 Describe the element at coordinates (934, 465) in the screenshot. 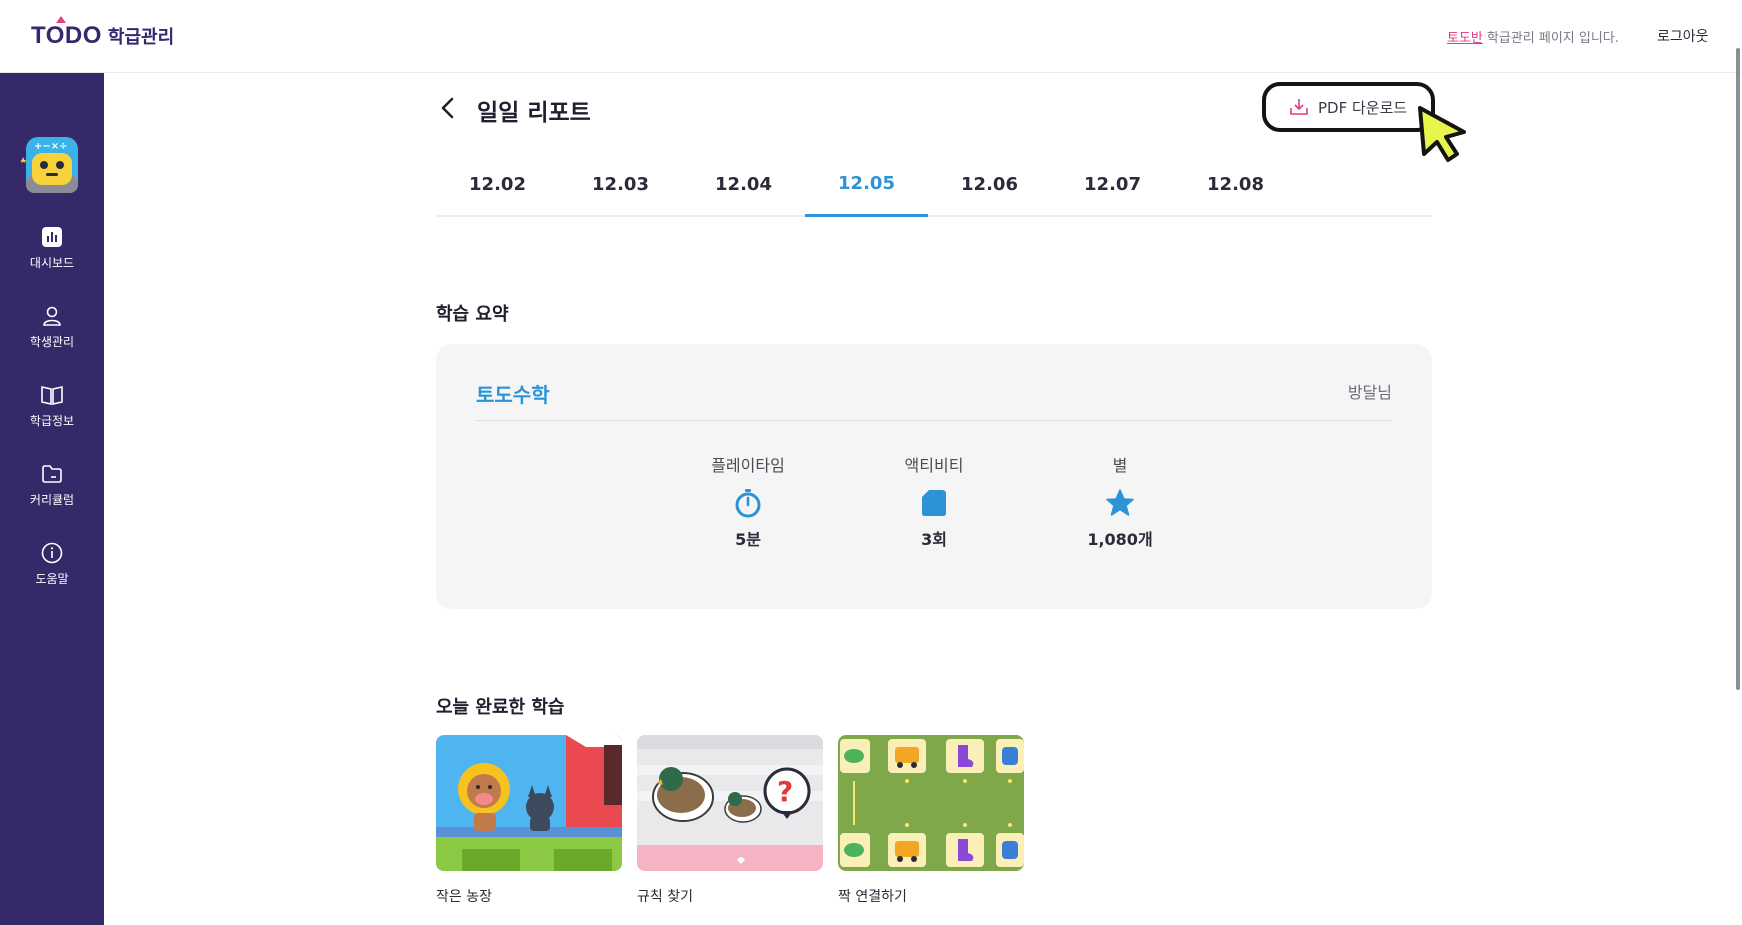

I see `stat-label: 액티비티` at that location.